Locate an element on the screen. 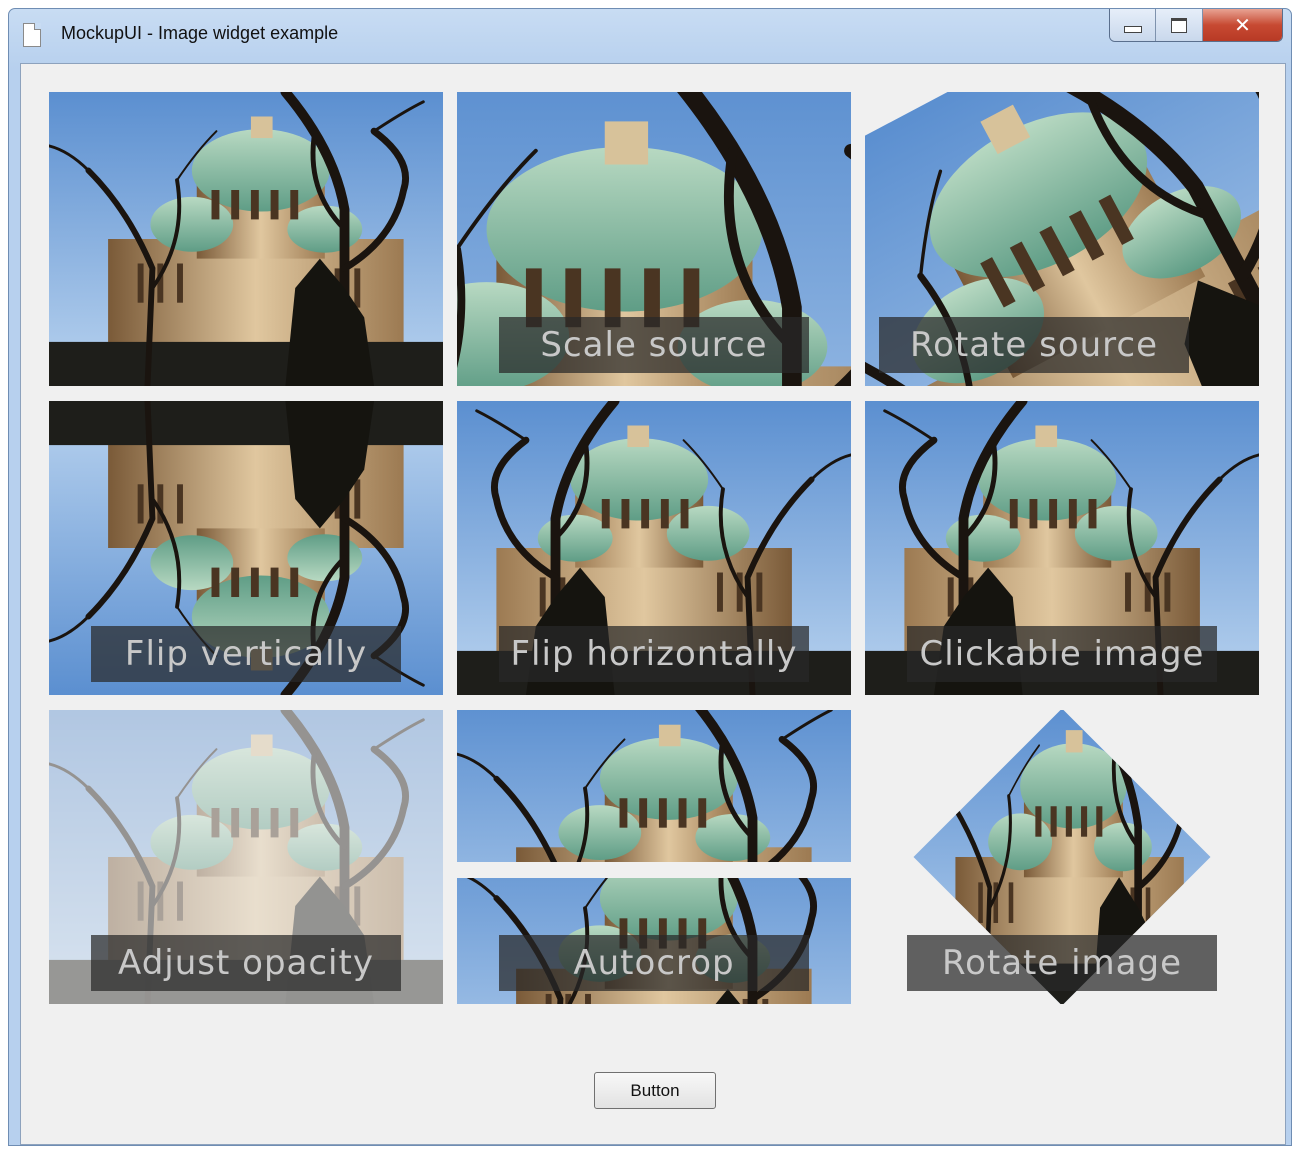 This screenshot has width=1294, height=1150. close-icon: ✕ is located at coordinates (1242, 25).